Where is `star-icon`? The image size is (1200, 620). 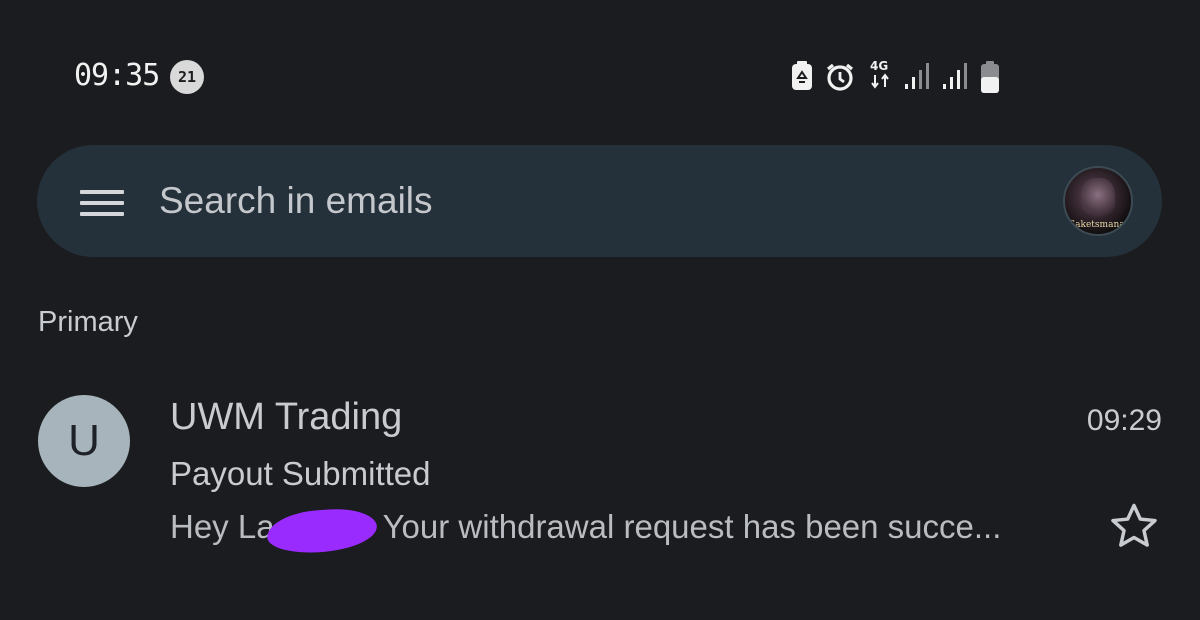
star-icon is located at coordinates (1134, 526).